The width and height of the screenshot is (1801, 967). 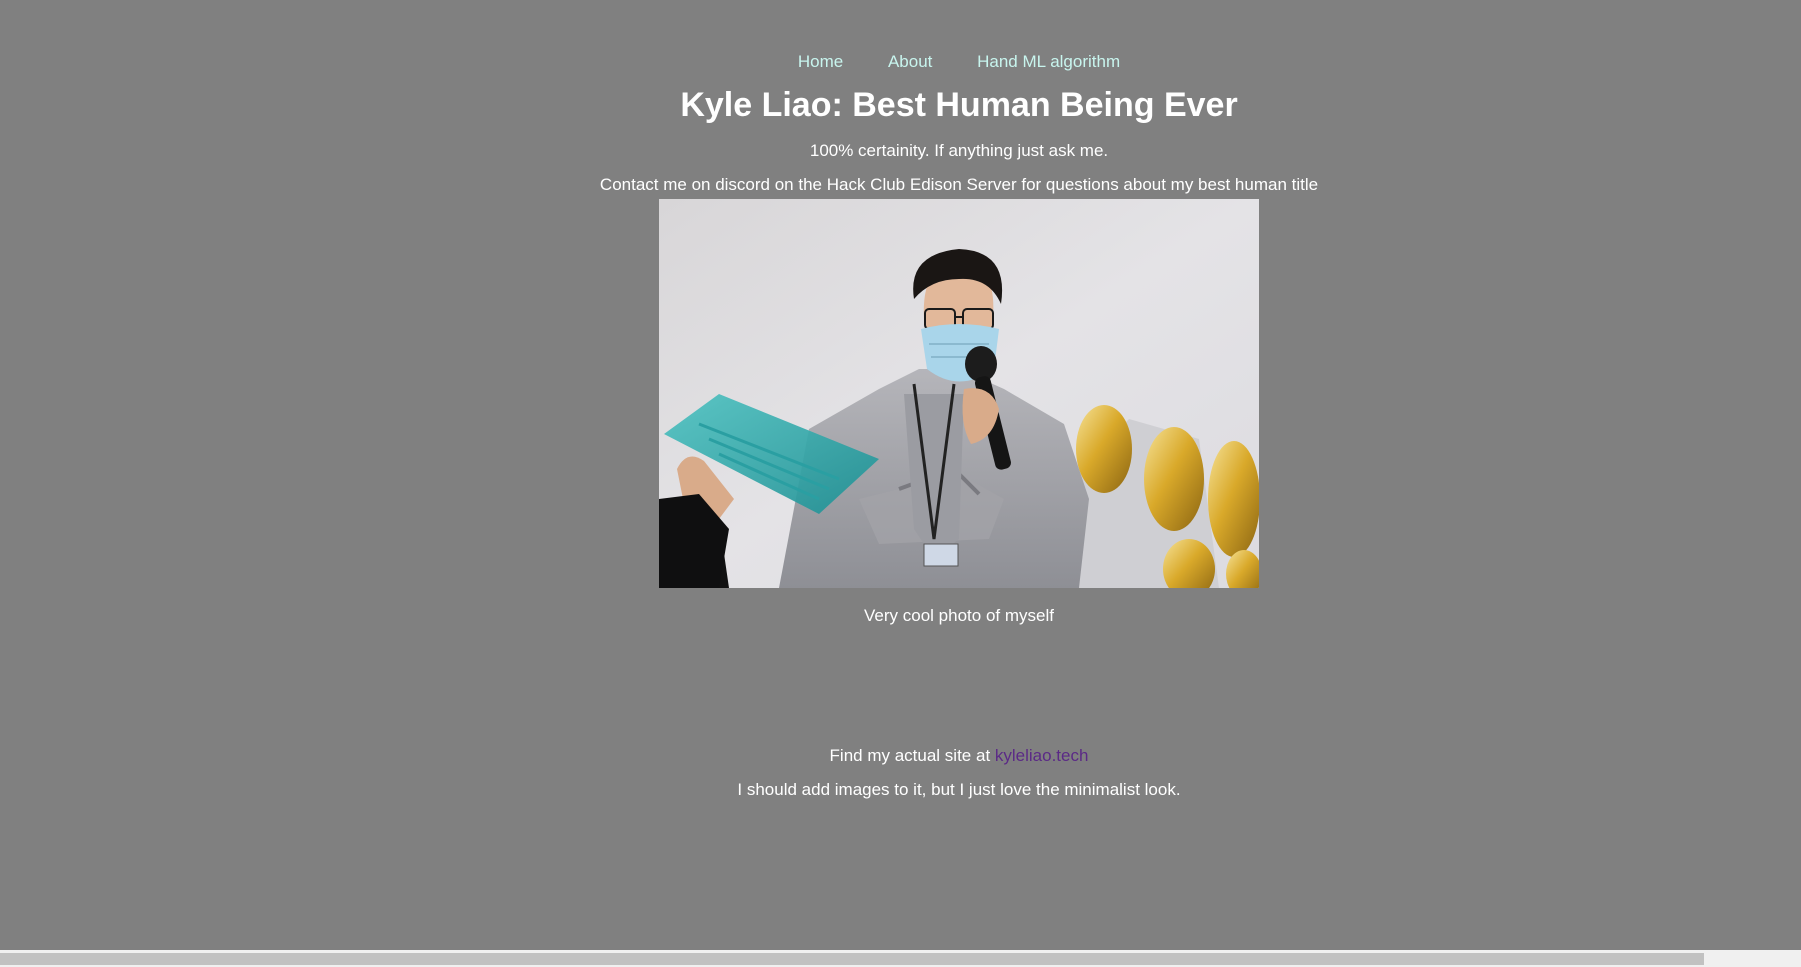 I want to click on photo-caption: Very cool photo of myself, so click(x=959, y=615).